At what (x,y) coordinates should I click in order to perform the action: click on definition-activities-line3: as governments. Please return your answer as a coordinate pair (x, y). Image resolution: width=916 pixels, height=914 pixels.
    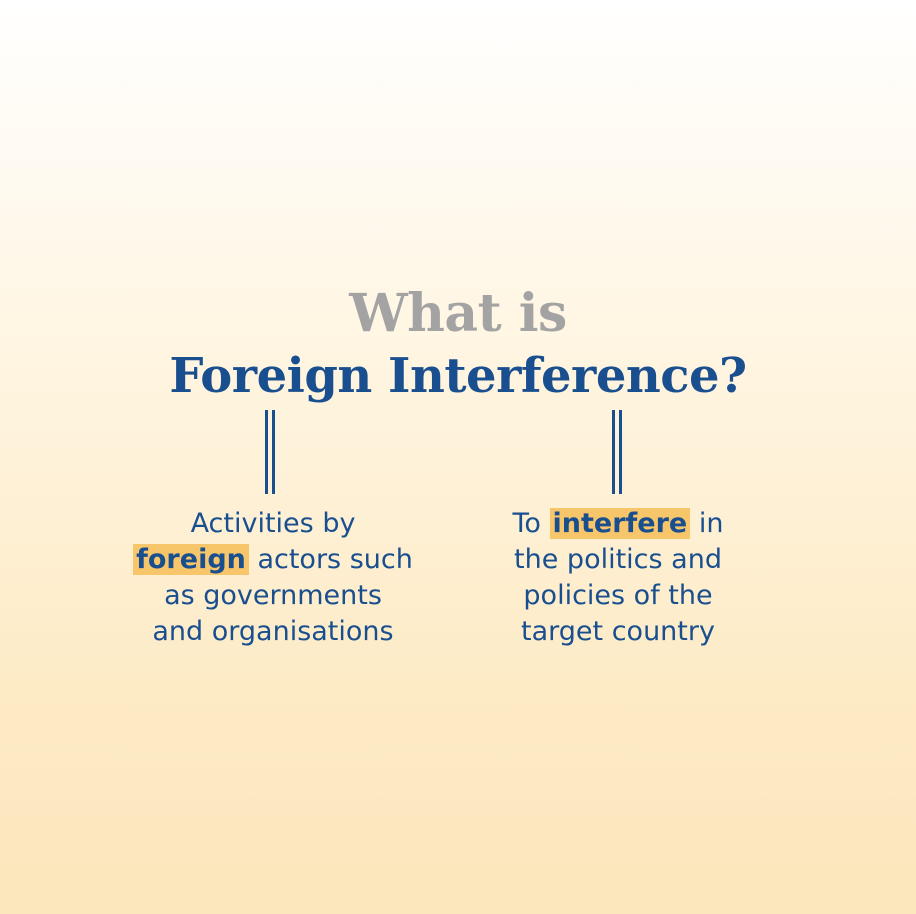
    Looking at the image, I should click on (273, 595).